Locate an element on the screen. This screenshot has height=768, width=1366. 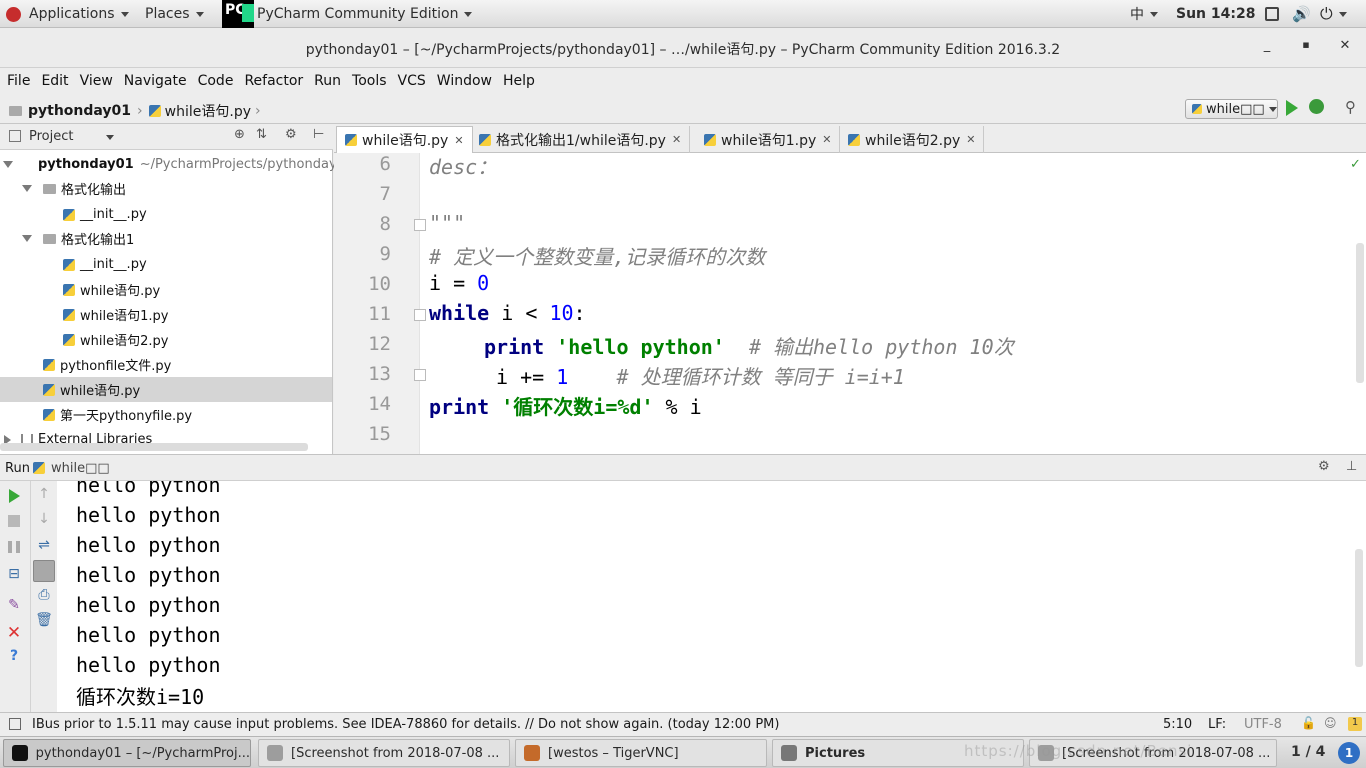
menu-window: Window is located at coordinates (464, 81).